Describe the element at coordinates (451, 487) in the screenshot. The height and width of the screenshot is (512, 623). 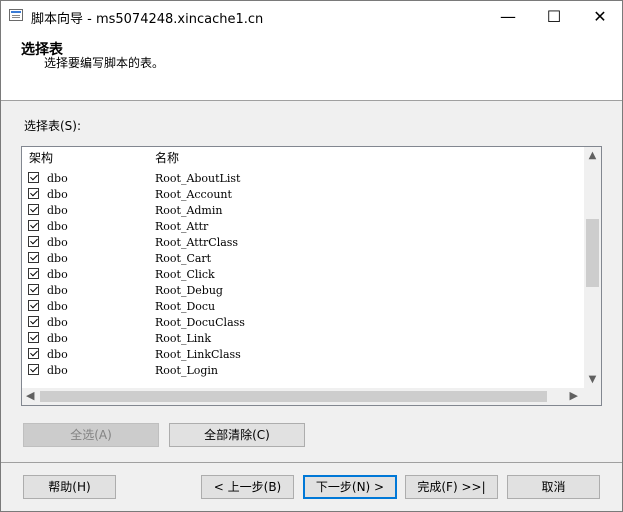
I see `finish-button: 完成(F) >>|` at that location.